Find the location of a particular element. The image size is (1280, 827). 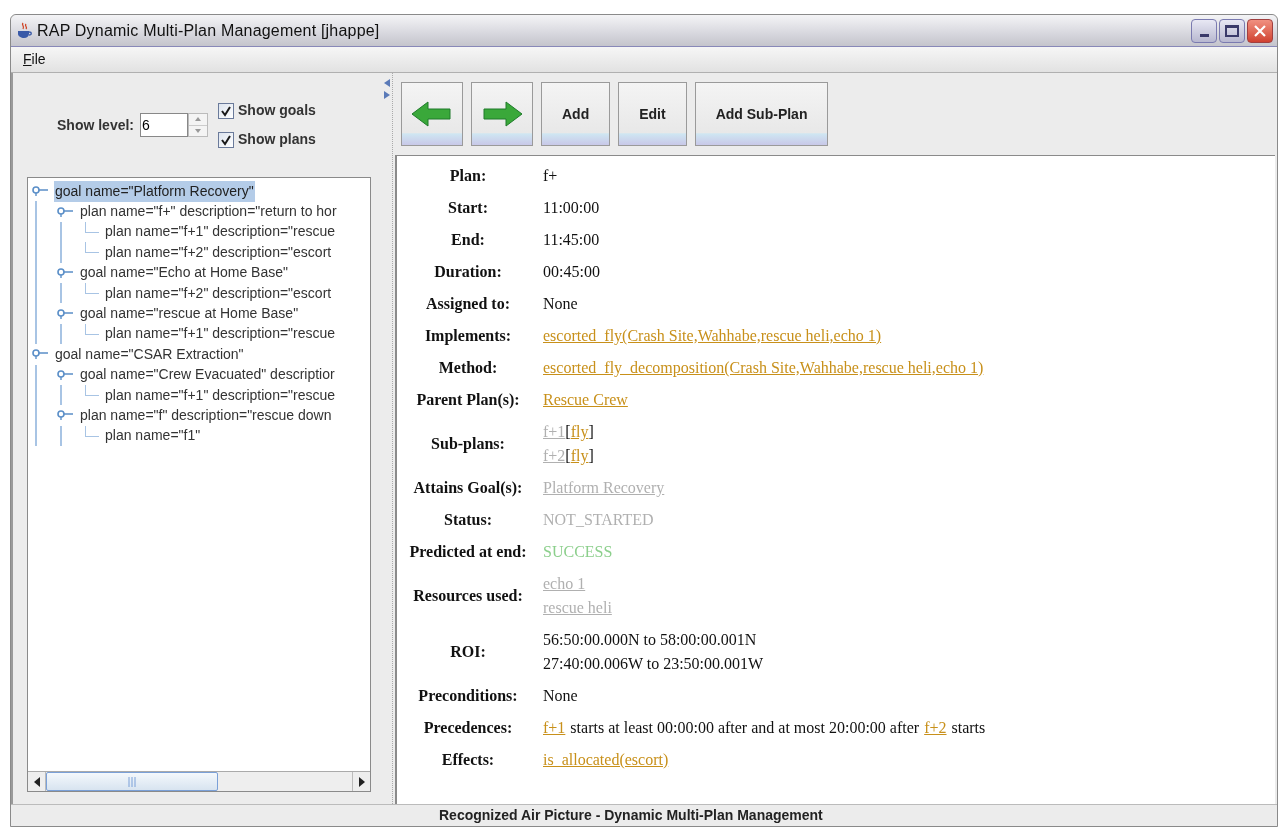

forward-button is located at coordinates (502, 114).